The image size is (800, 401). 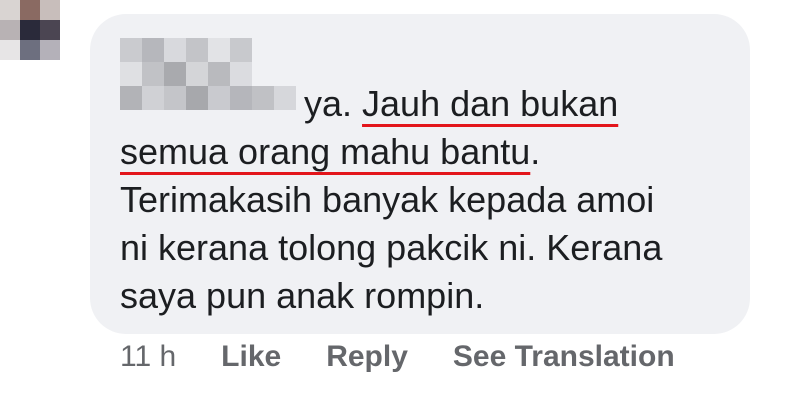 I want to click on comment-text-plain: ya., so click(x=333, y=103).